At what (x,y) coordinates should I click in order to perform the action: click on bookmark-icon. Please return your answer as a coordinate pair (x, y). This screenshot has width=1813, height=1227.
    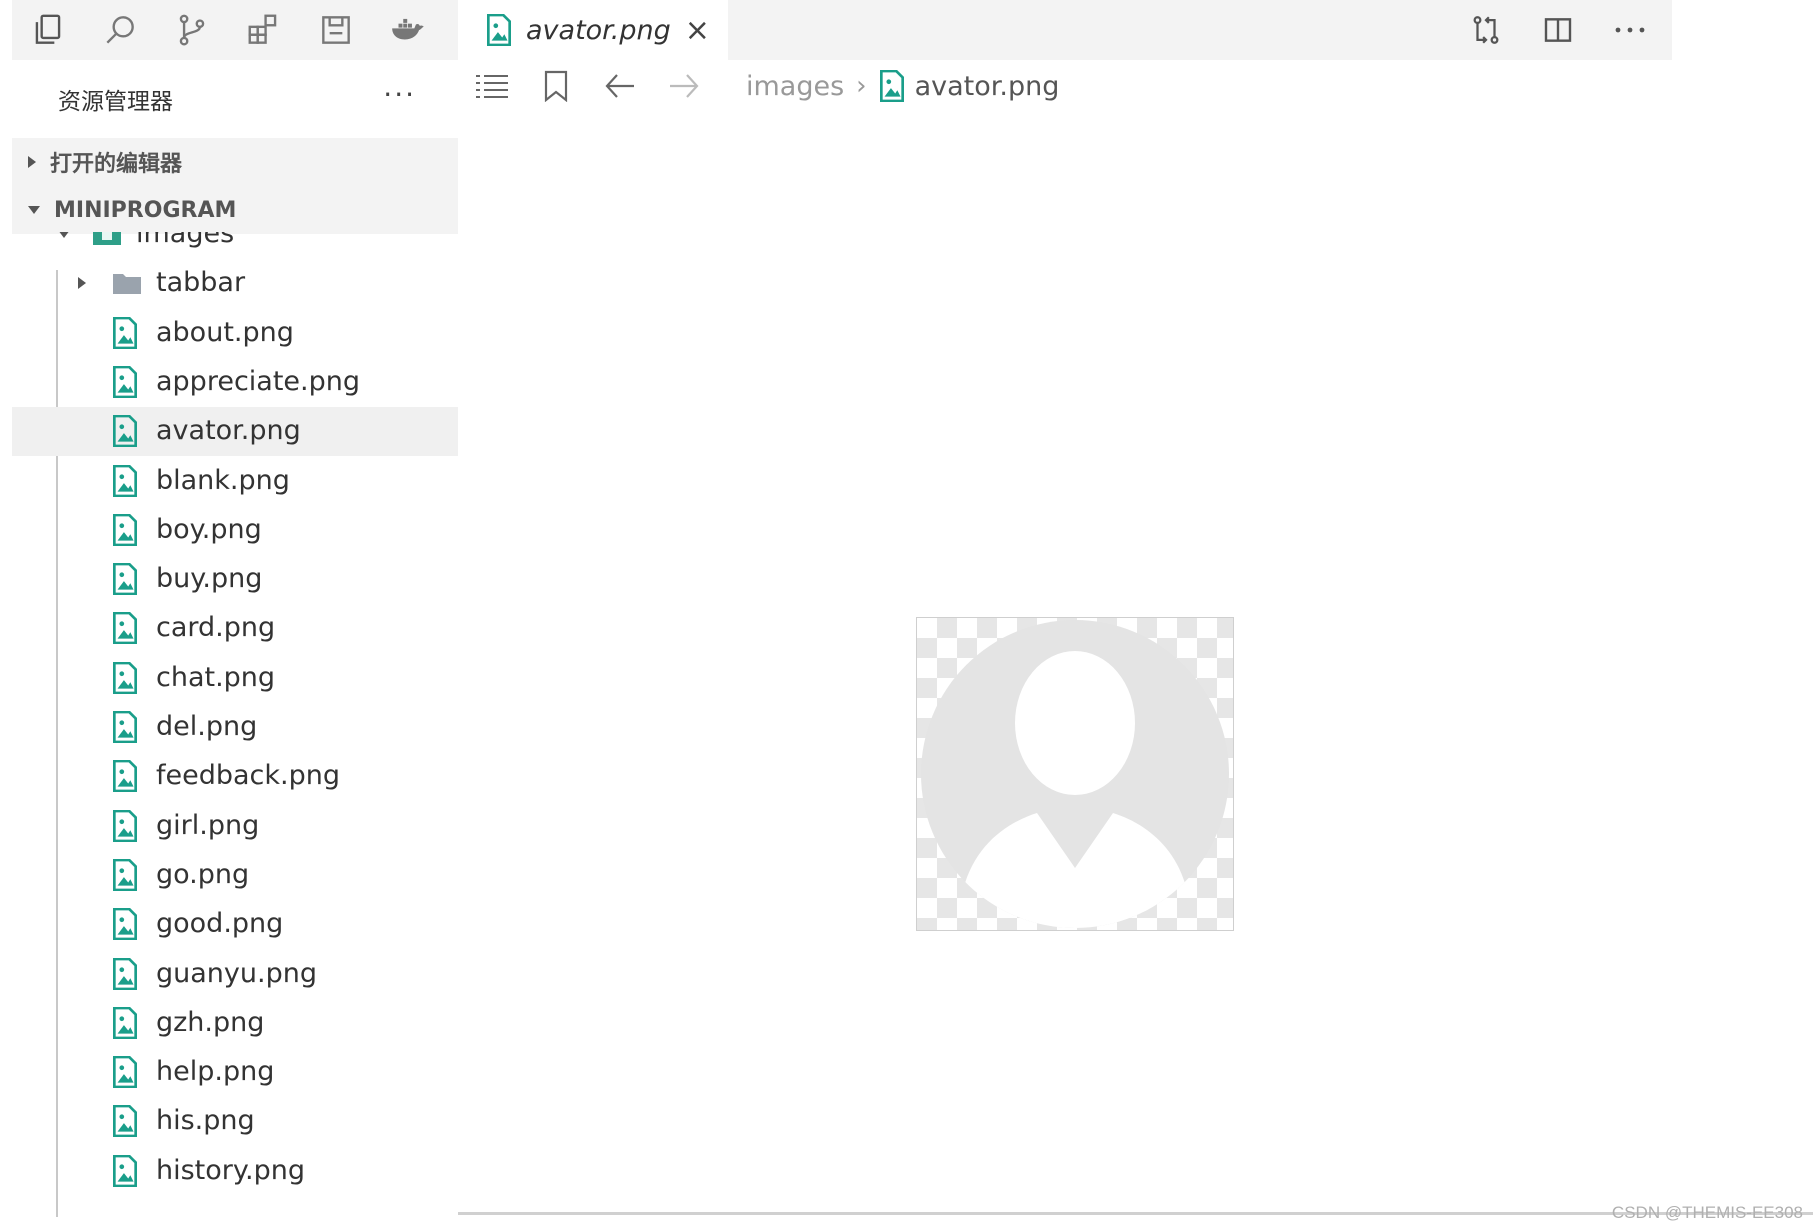
    Looking at the image, I should click on (556, 86).